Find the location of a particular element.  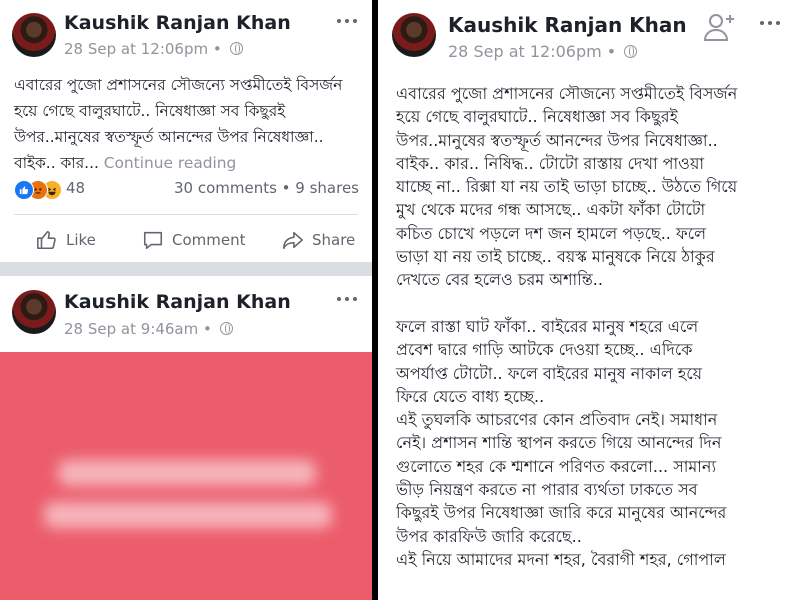

continue-reading-link: Continue reading is located at coordinates (170, 163).